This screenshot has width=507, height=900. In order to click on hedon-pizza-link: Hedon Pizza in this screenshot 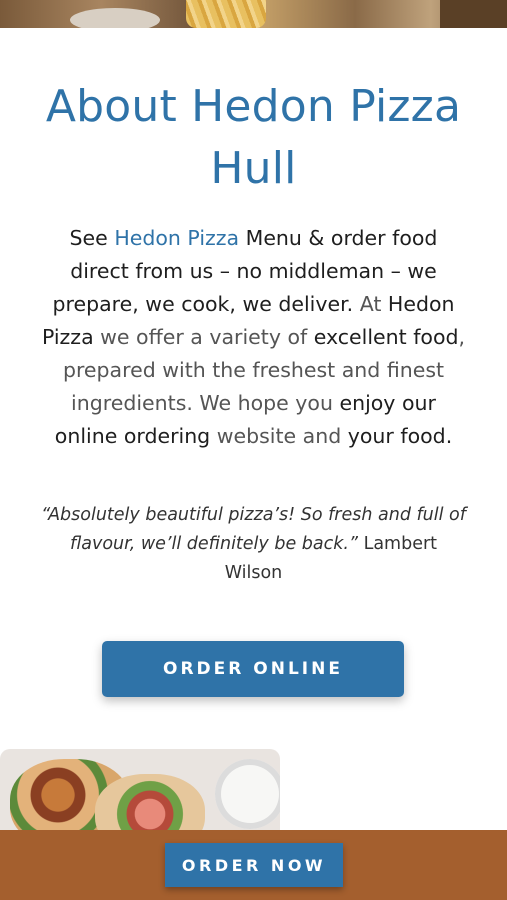, I will do `click(176, 238)`.